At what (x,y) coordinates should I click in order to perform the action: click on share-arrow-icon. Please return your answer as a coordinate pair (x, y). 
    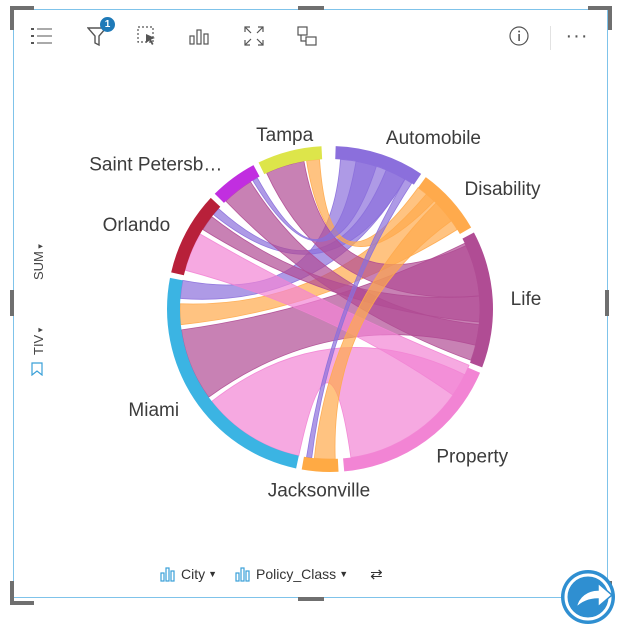
    Looking at the image, I should click on (588, 597).